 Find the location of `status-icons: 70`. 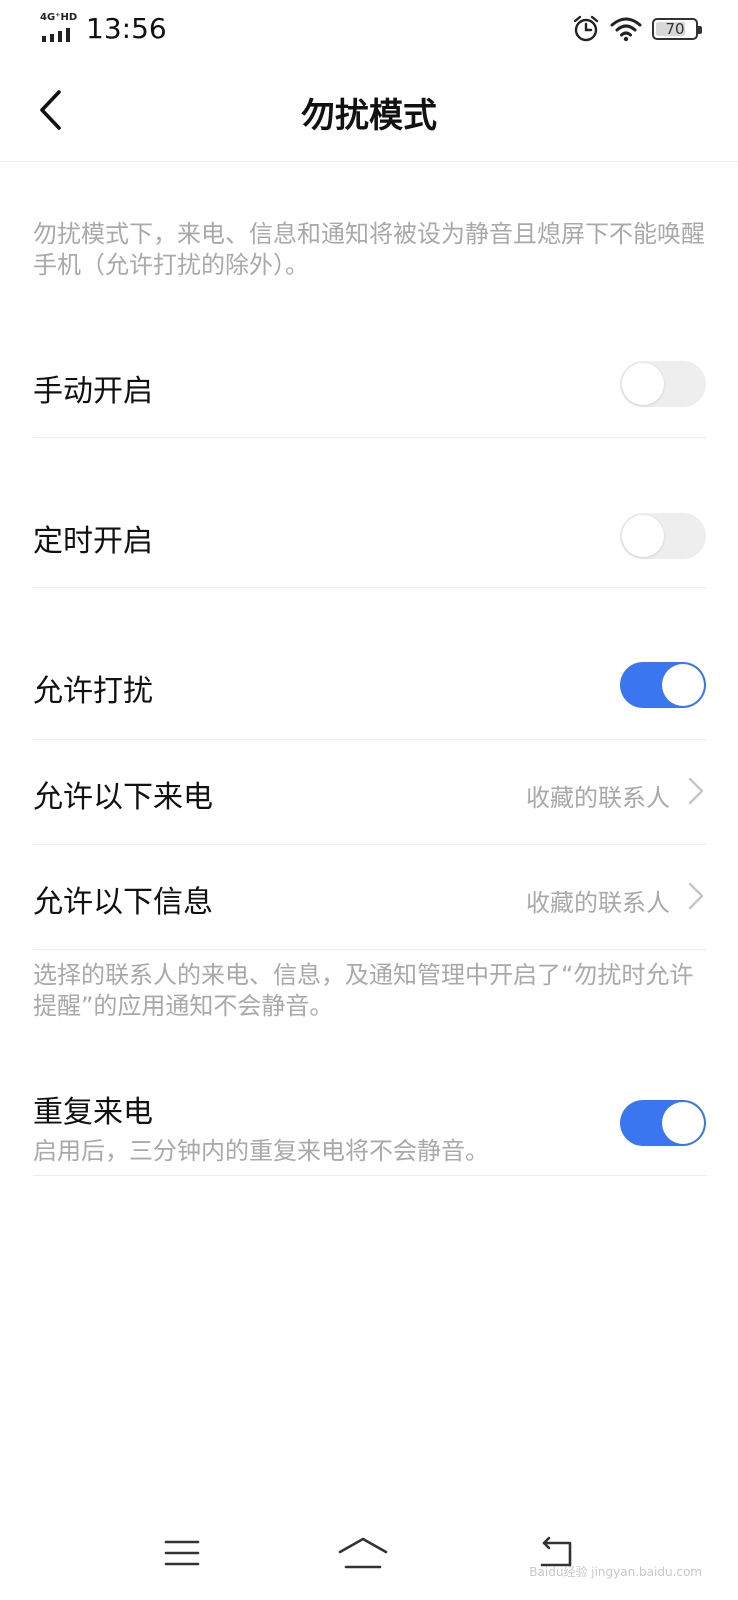

status-icons: 70 is located at coordinates (637, 29).